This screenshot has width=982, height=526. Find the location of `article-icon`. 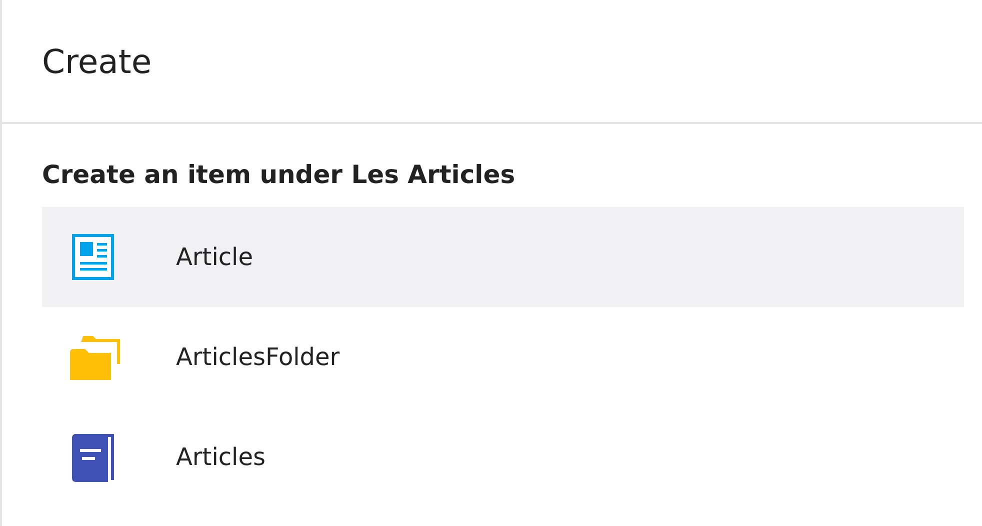

article-icon is located at coordinates (93, 257).